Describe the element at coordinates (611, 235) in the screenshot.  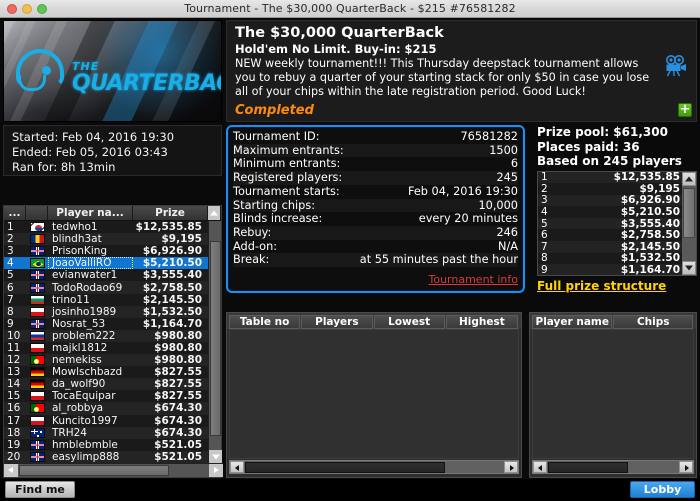
I see `prize-row: 6 $2,758.50` at that location.